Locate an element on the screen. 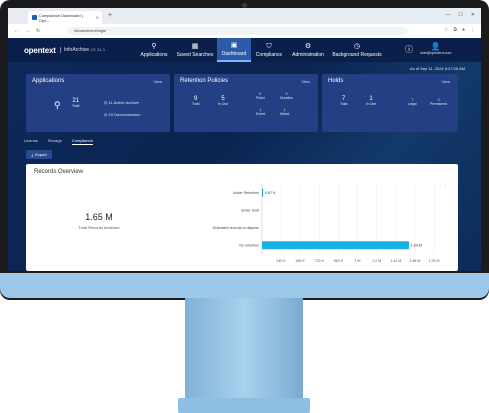 This screenshot has width=489, height=413. nav-applications: ⚲ Applications is located at coordinates (154, 50).